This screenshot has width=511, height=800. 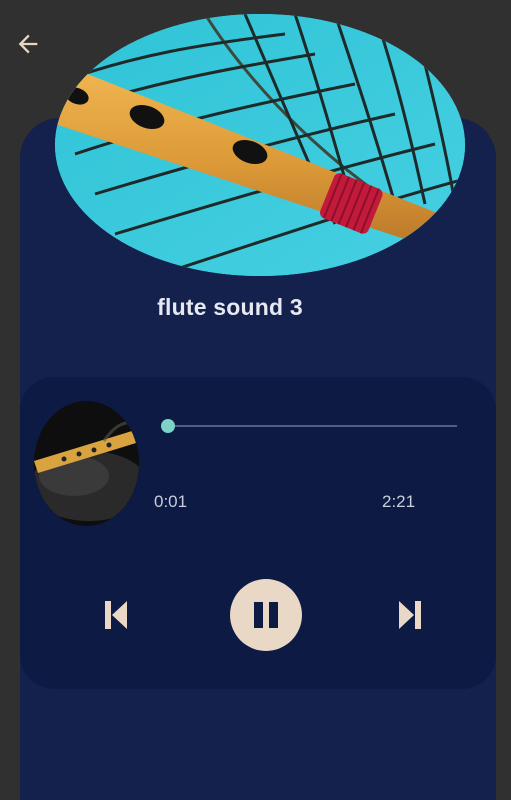 What do you see at coordinates (230, 307) in the screenshot?
I see `song-title: flute sound 3` at bounding box center [230, 307].